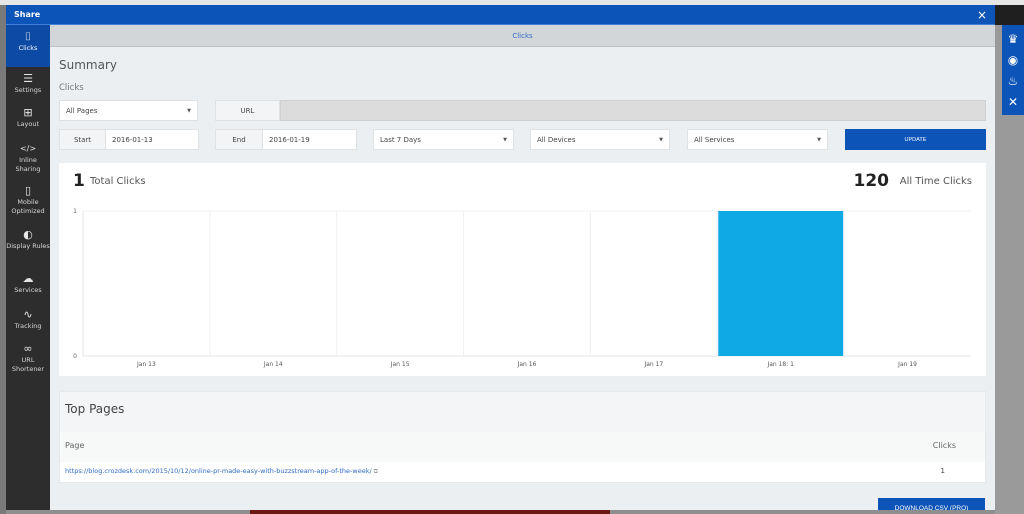 The height and width of the screenshot is (514, 1024). Describe the element at coordinates (28, 278) in the screenshot. I see `cloud-upload-icon: ☁` at that location.